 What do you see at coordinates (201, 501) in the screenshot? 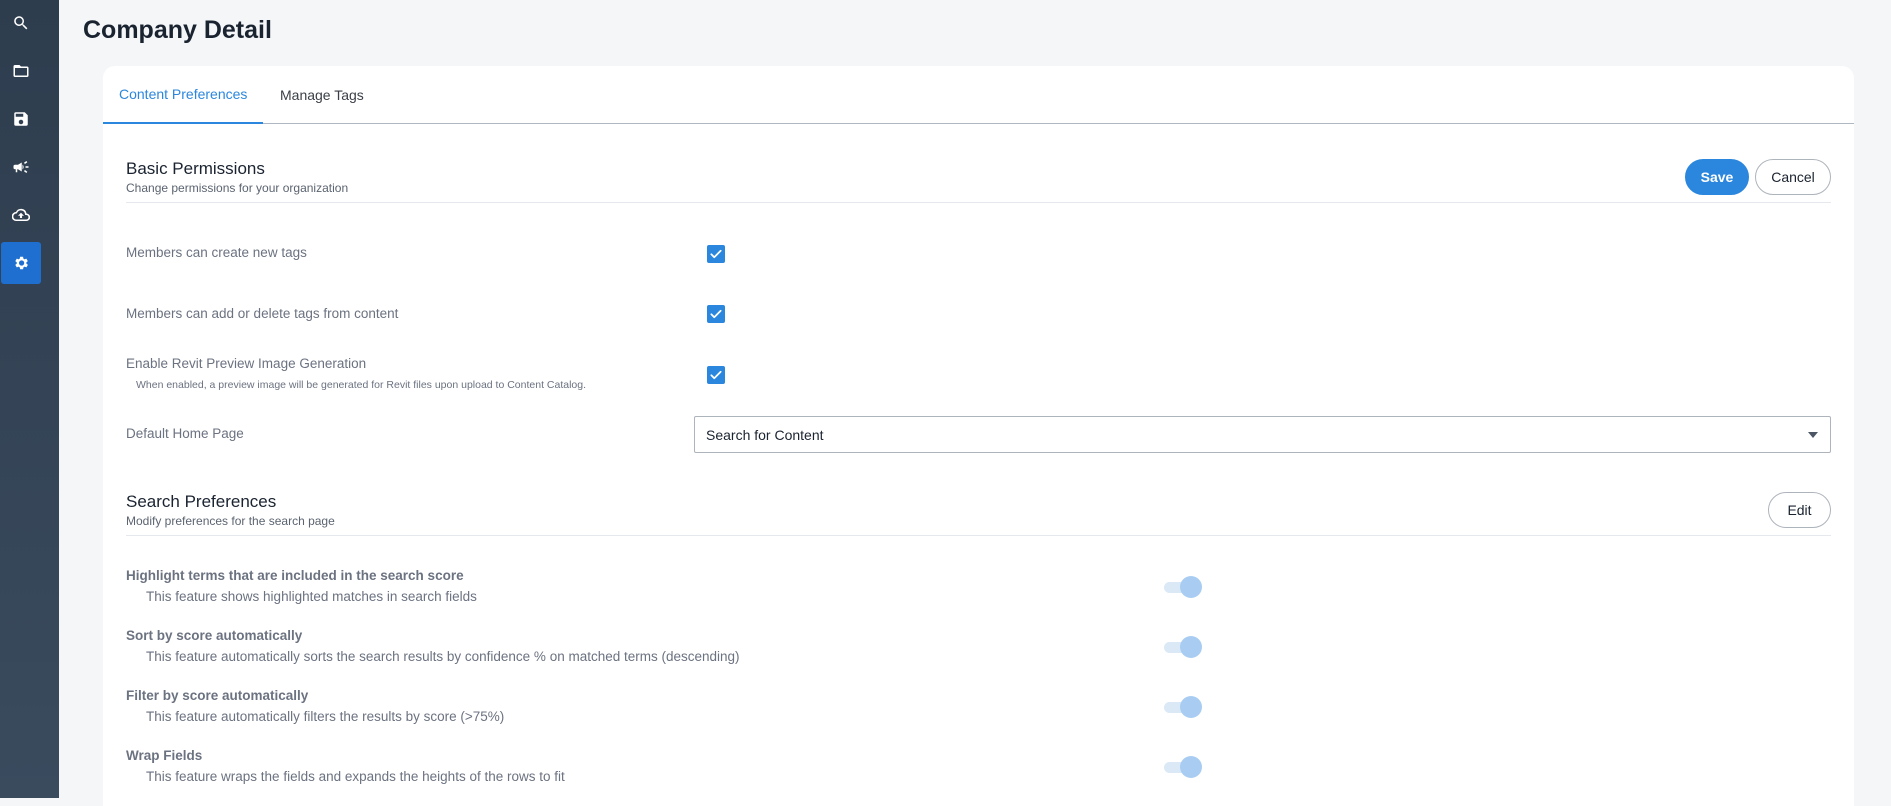
I see `section-title: Search Preferences` at bounding box center [201, 501].